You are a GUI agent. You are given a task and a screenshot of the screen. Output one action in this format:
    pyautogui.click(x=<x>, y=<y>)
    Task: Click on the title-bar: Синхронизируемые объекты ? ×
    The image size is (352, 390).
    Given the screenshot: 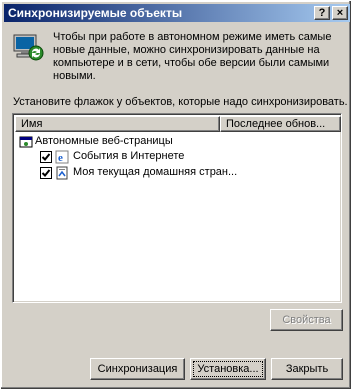 What is the action you would take?
    pyautogui.click(x=177, y=13)
    